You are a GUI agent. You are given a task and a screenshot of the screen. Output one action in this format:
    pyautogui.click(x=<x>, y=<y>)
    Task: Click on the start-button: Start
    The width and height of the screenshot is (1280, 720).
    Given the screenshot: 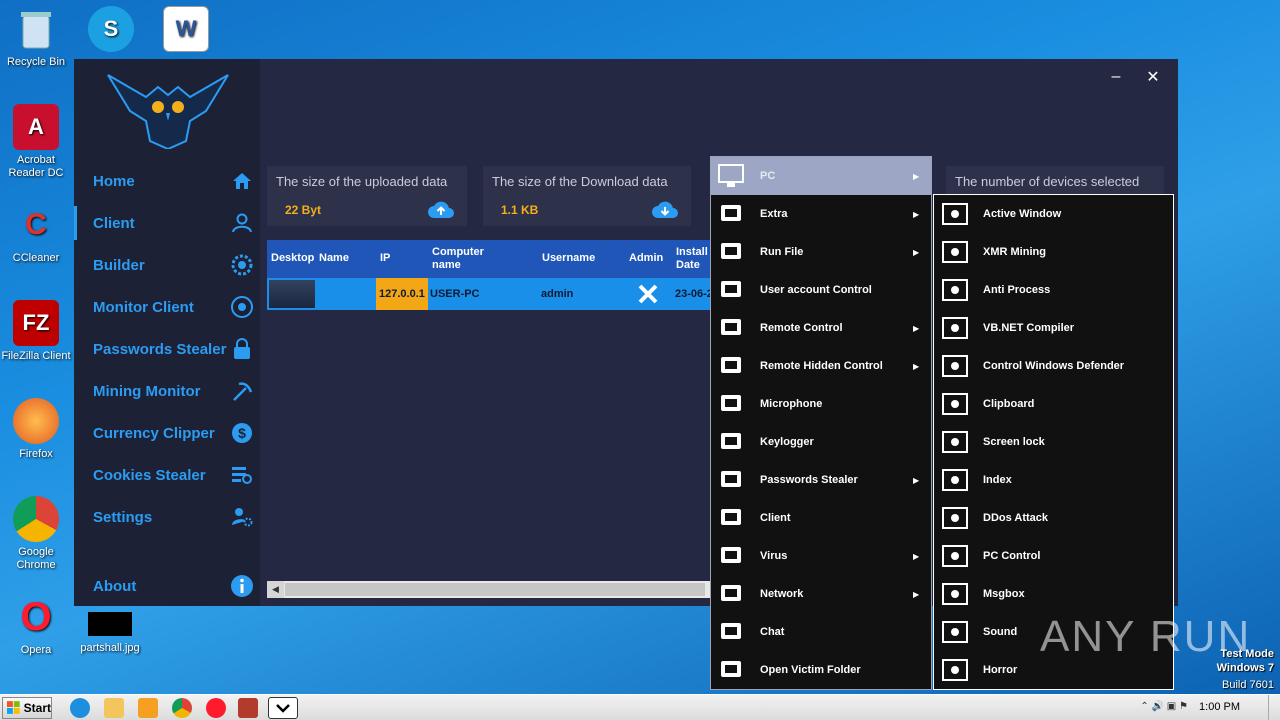 What is the action you would take?
    pyautogui.click(x=27, y=708)
    